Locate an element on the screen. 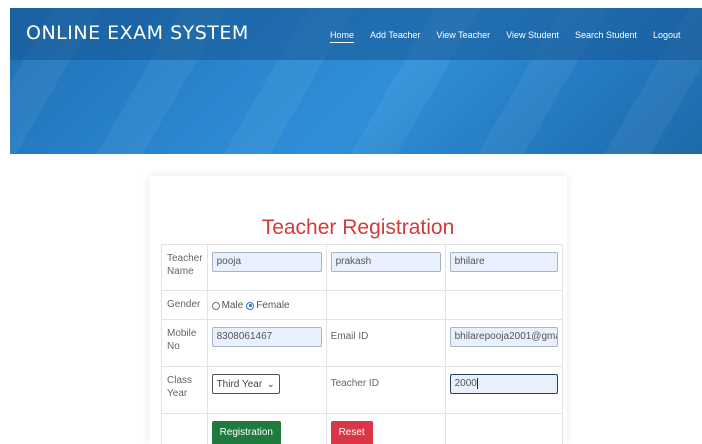  teacher-name-label: Teacher Name is located at coordinates (184, 267).